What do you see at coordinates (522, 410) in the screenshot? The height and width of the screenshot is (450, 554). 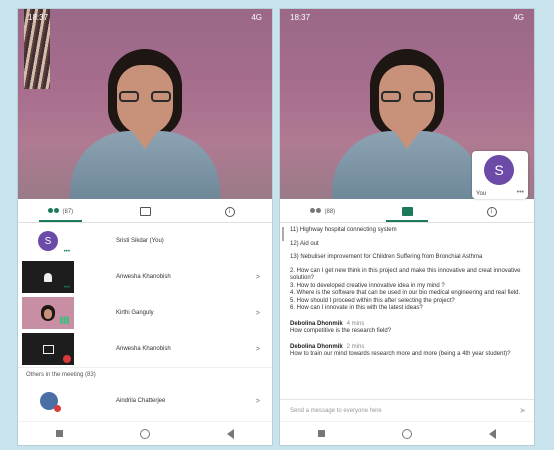 I see `send-icon: ➤` at bounding box center [522, 410].